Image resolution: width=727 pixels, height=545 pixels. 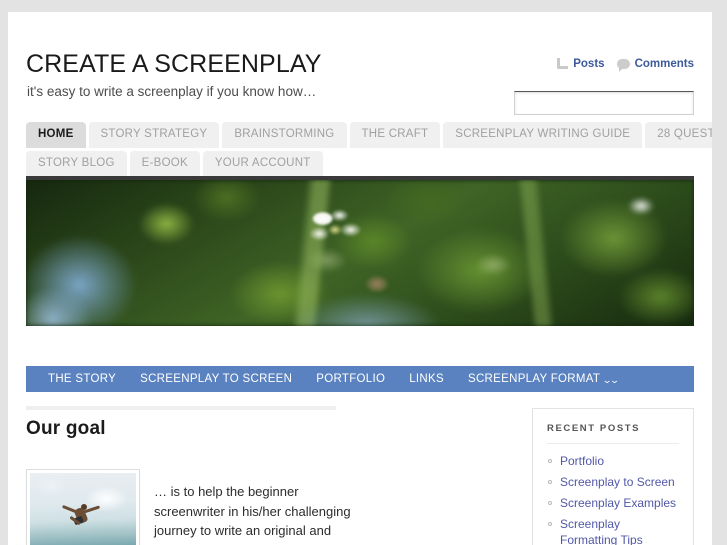 I want to click on subnav-item-portfolio: PORTFOLIO, so click(x=350, y=379).